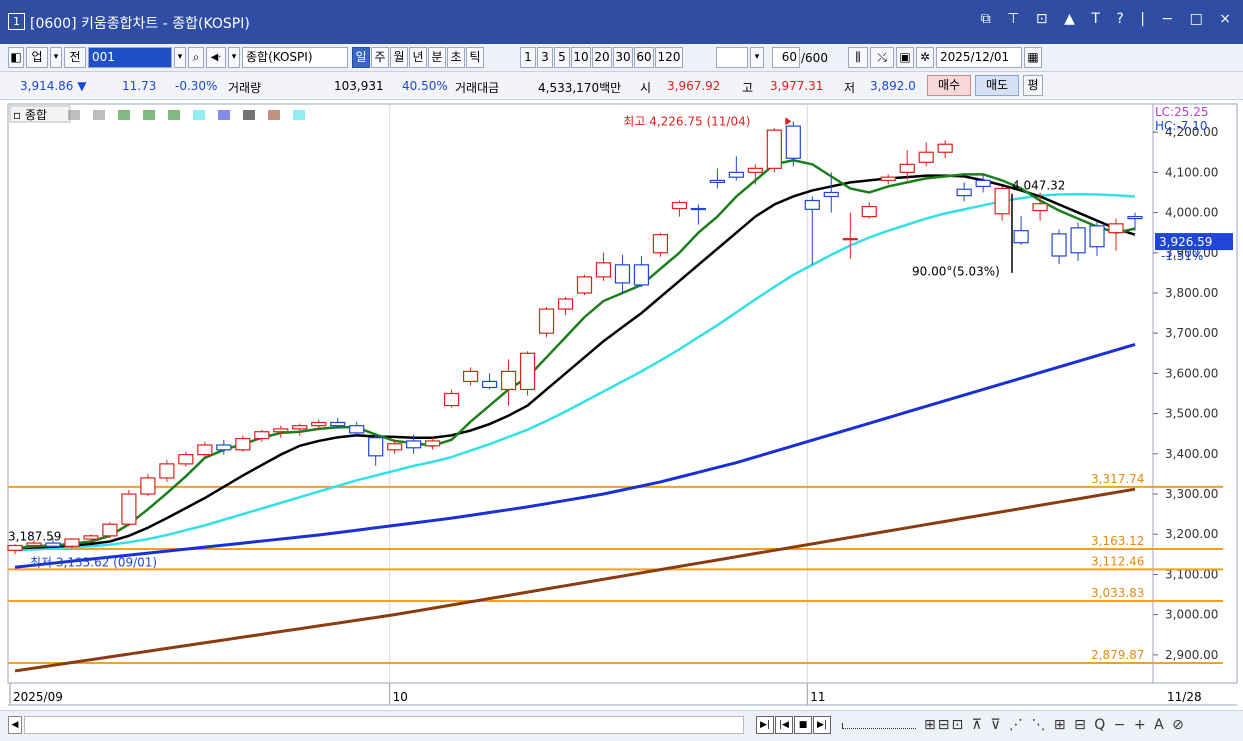 The height and width of the screenshot is (741, 1243). I want to click on tab-period-day: 일, so click(361, 57).